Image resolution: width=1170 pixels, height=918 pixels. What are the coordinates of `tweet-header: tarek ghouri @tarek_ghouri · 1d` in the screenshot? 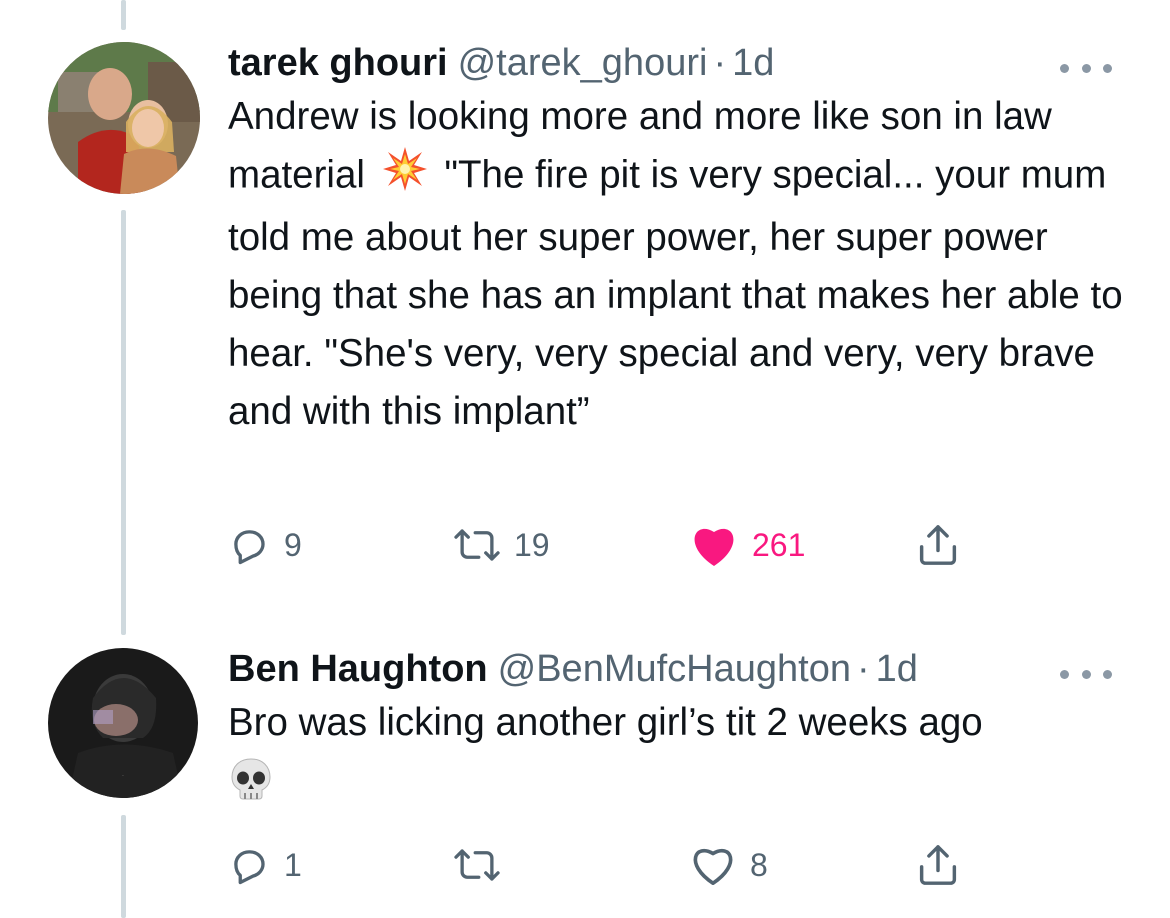 It's located at (679, 63).